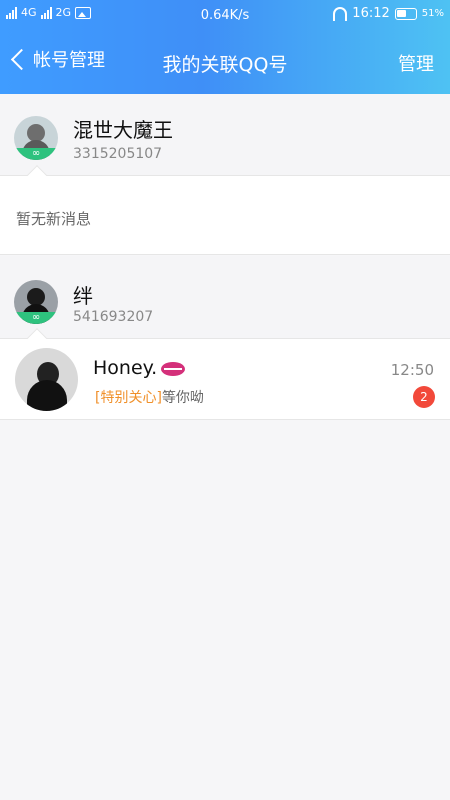 This screenshot has height=800, width=450. I want to click on chat-time: 12:50, so click(412, 370).